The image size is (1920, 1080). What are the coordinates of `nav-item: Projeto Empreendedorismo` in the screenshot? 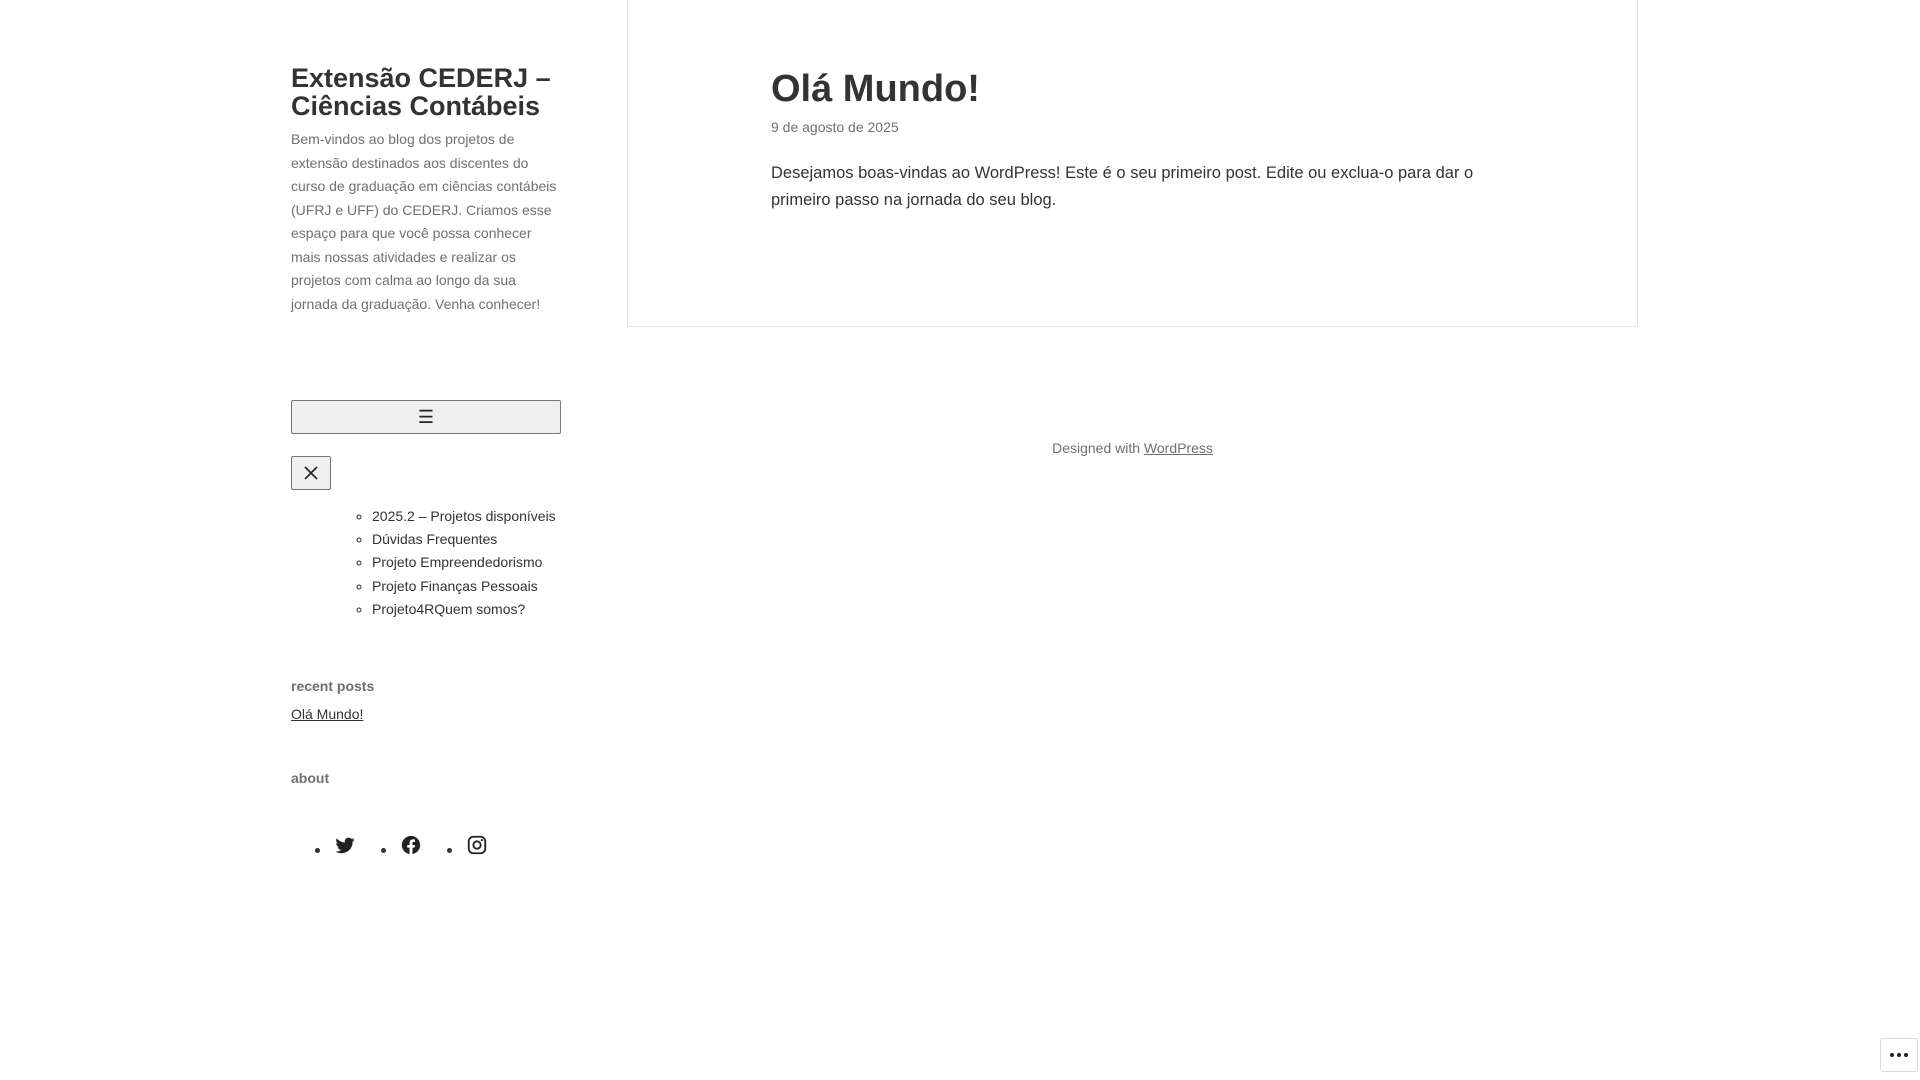 It's located at (502, 562).